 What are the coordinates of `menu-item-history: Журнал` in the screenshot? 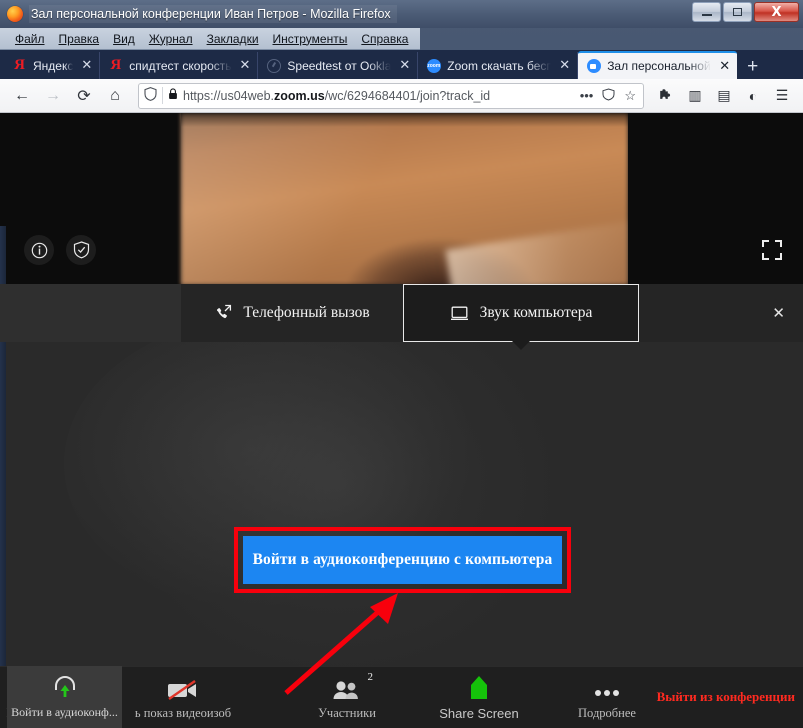 It's located at (171, 39).